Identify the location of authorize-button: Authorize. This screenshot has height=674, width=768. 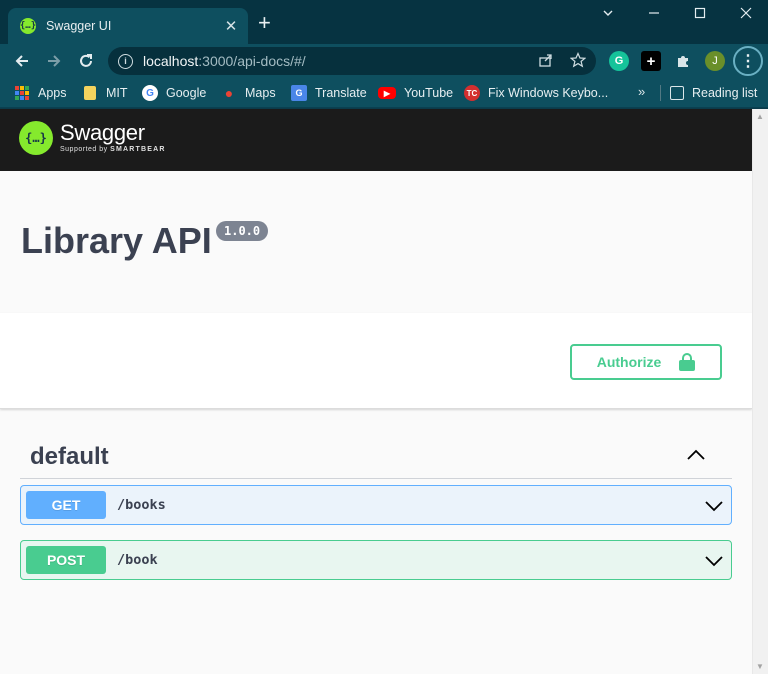
(646, 362).